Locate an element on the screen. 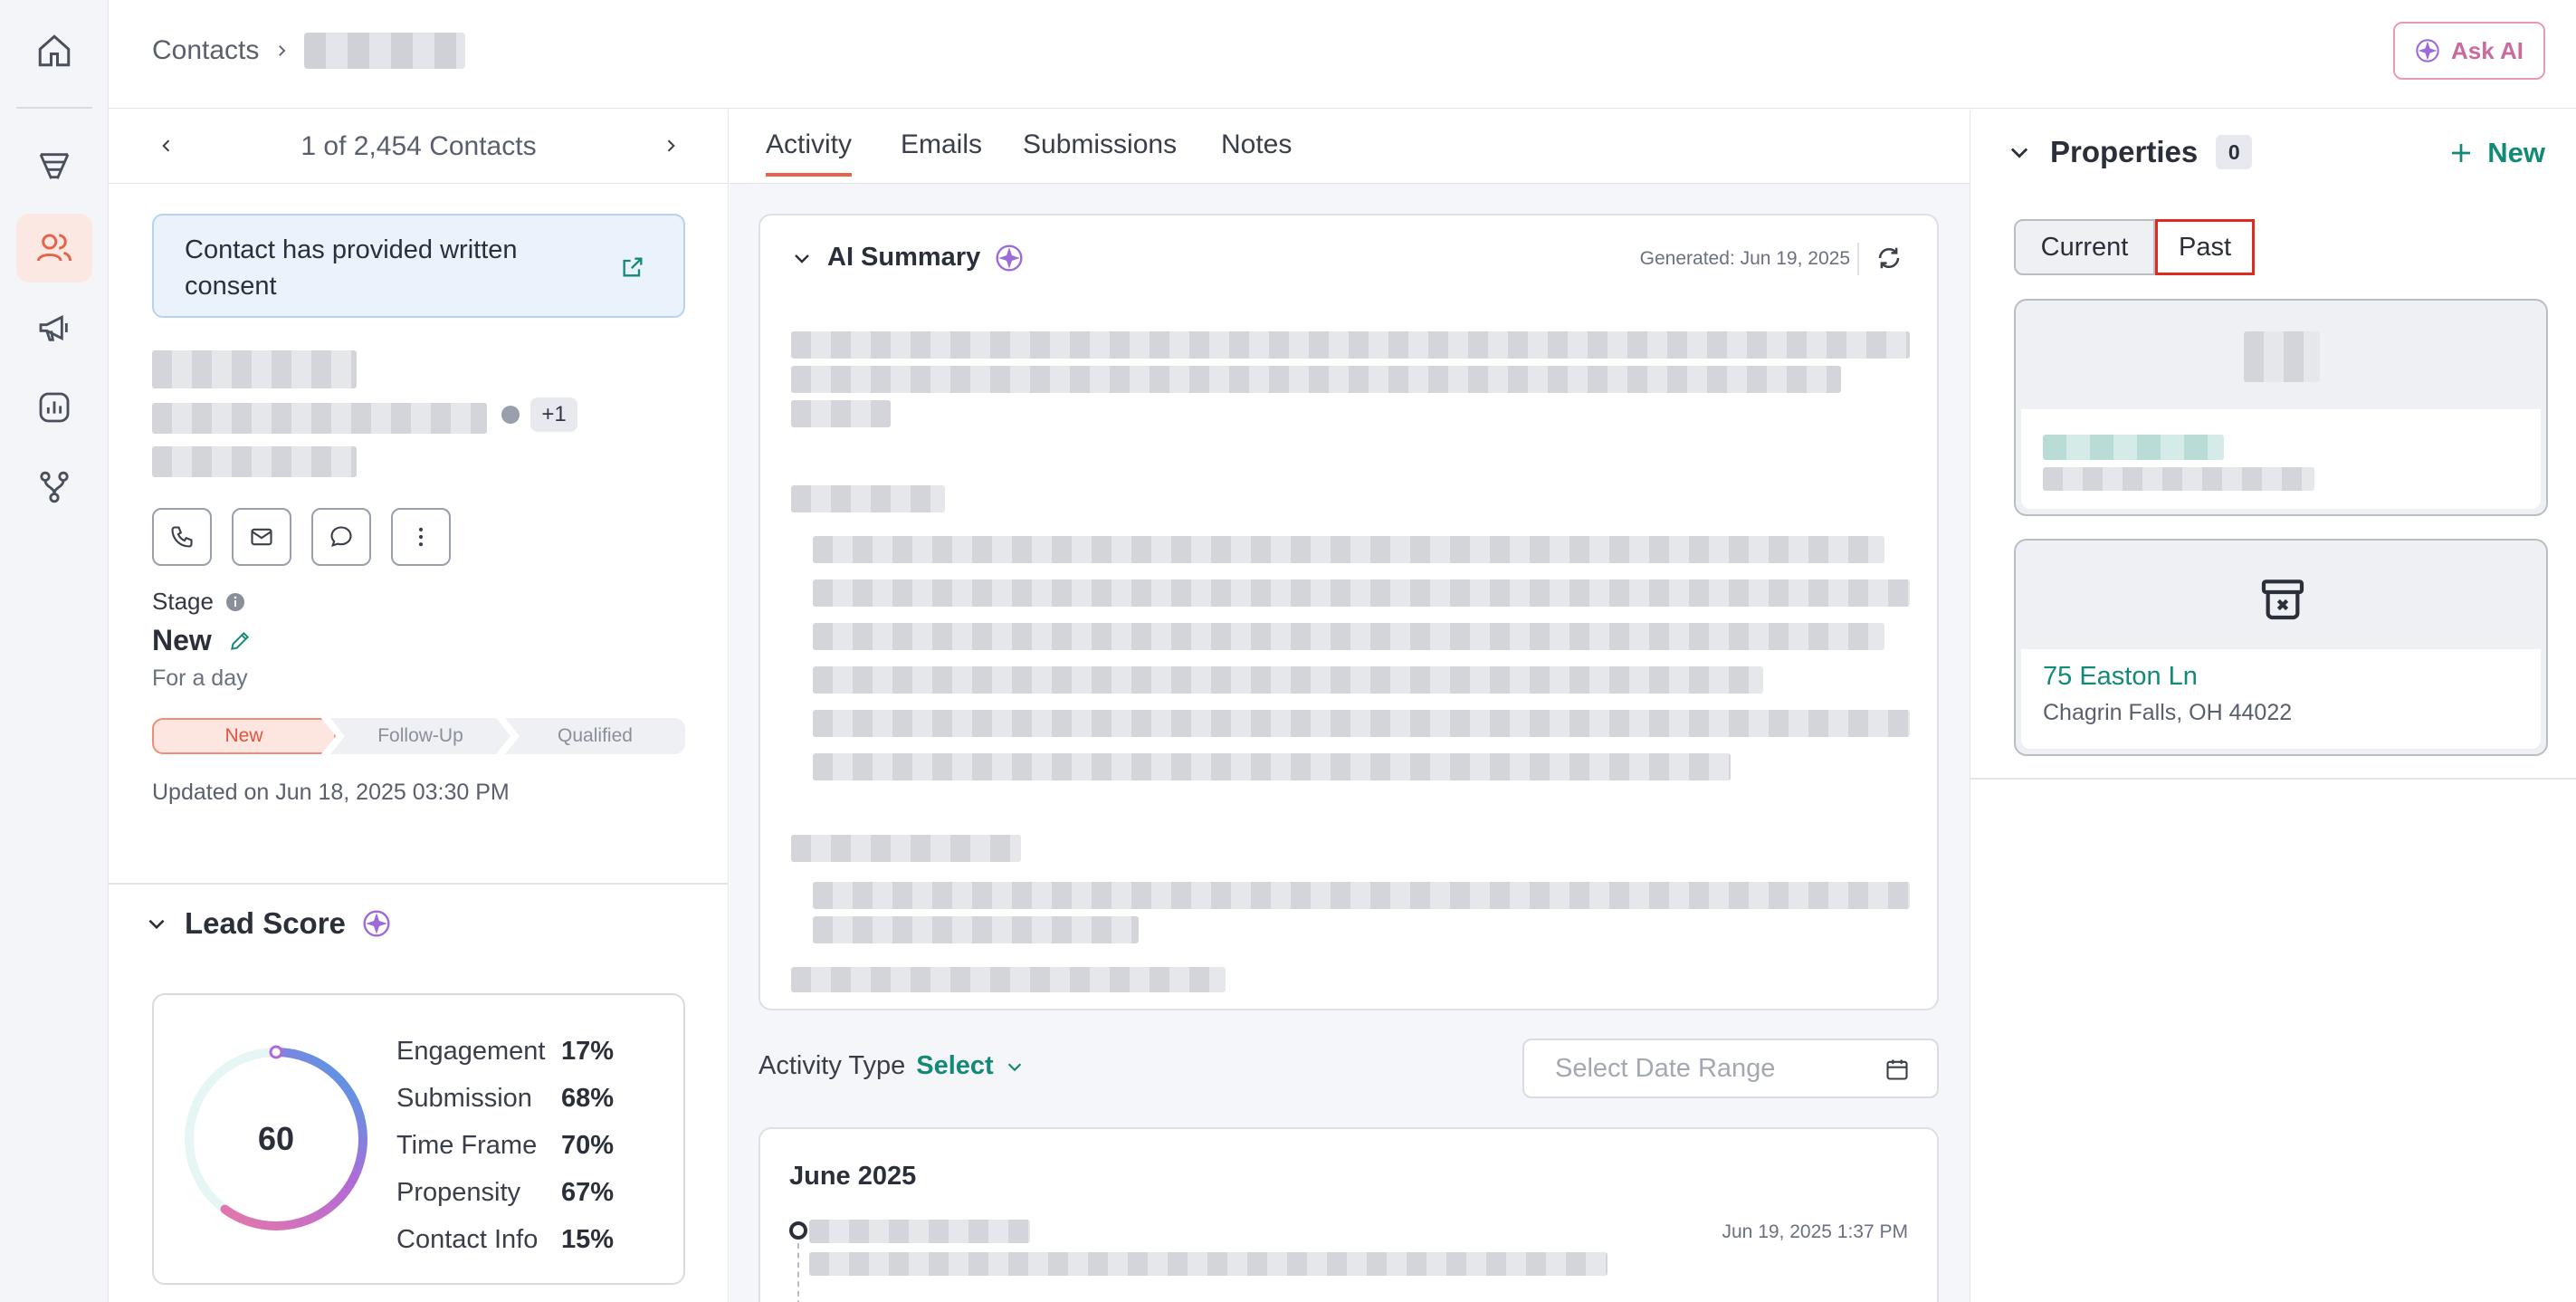 The image size is (2576, 1302). prev-contact-button is located at coordinates (167, 146).